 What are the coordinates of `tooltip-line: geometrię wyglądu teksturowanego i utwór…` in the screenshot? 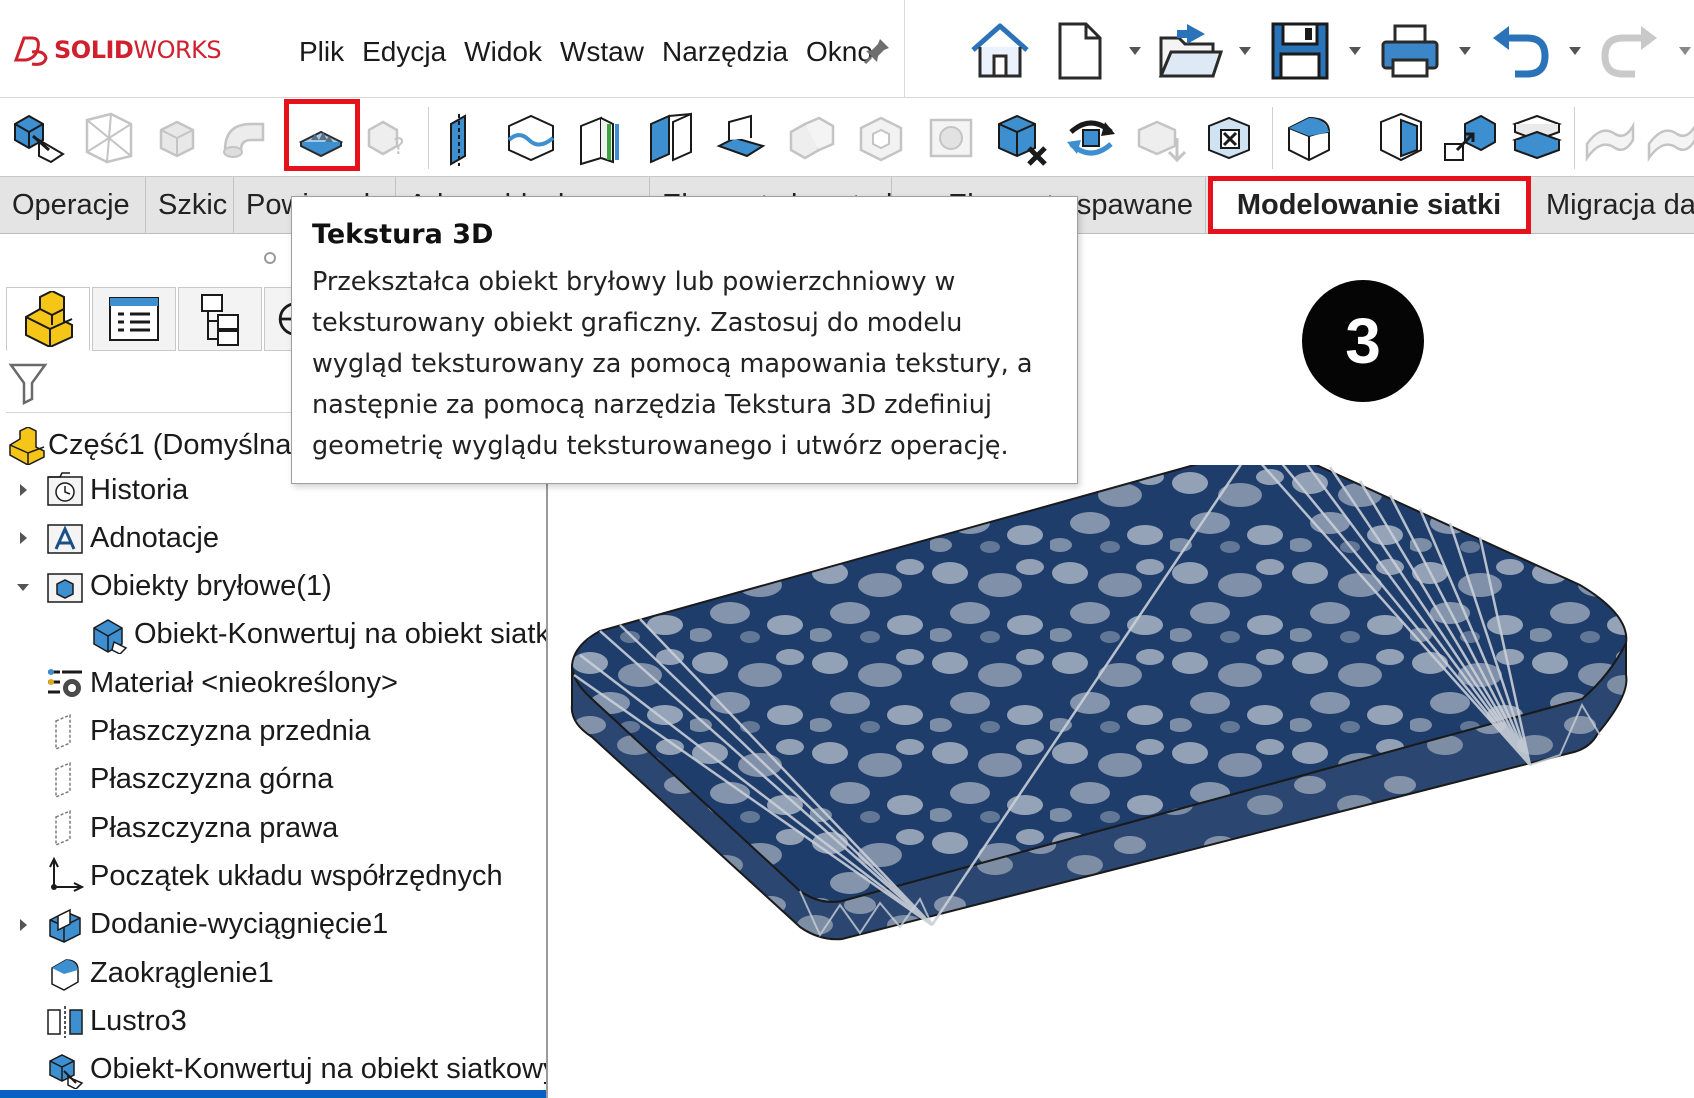 It's located at (660, 446).